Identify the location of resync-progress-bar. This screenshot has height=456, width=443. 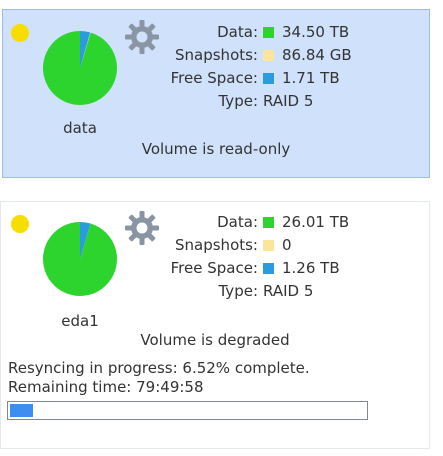
(187, 410).